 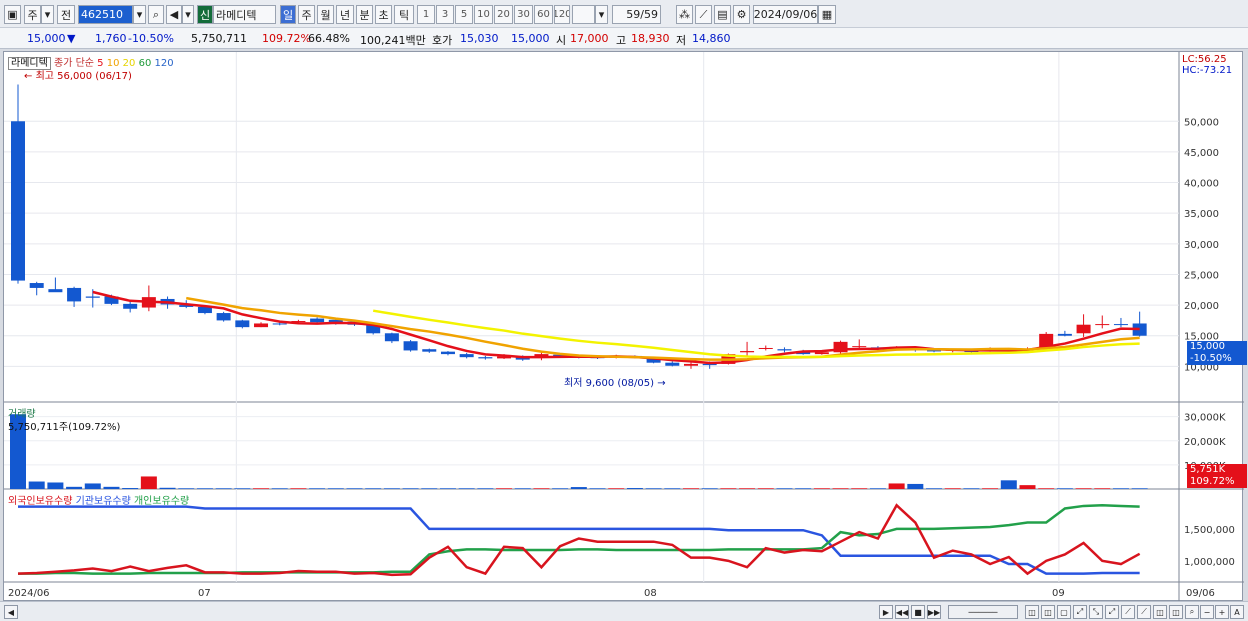 I want to click on tab-second: 초, so click(x=383, y=14).